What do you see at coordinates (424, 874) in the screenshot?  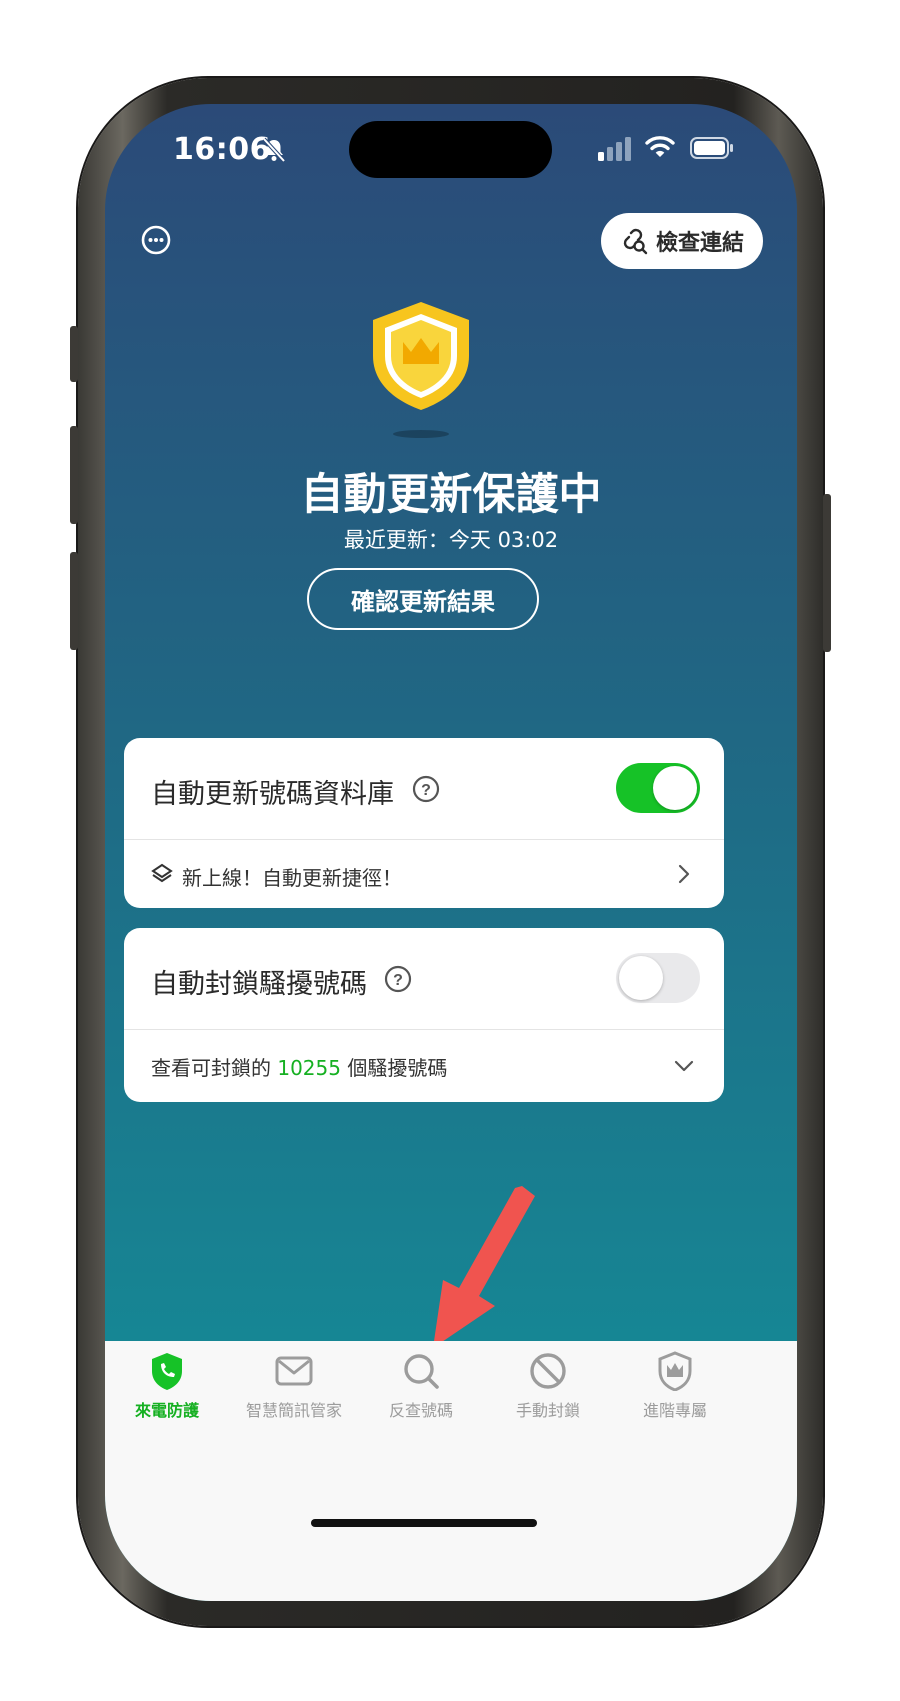 I see `shortcut-promo-row: 新上線！自動更新捷徑！` at bounding box center [424, 874].